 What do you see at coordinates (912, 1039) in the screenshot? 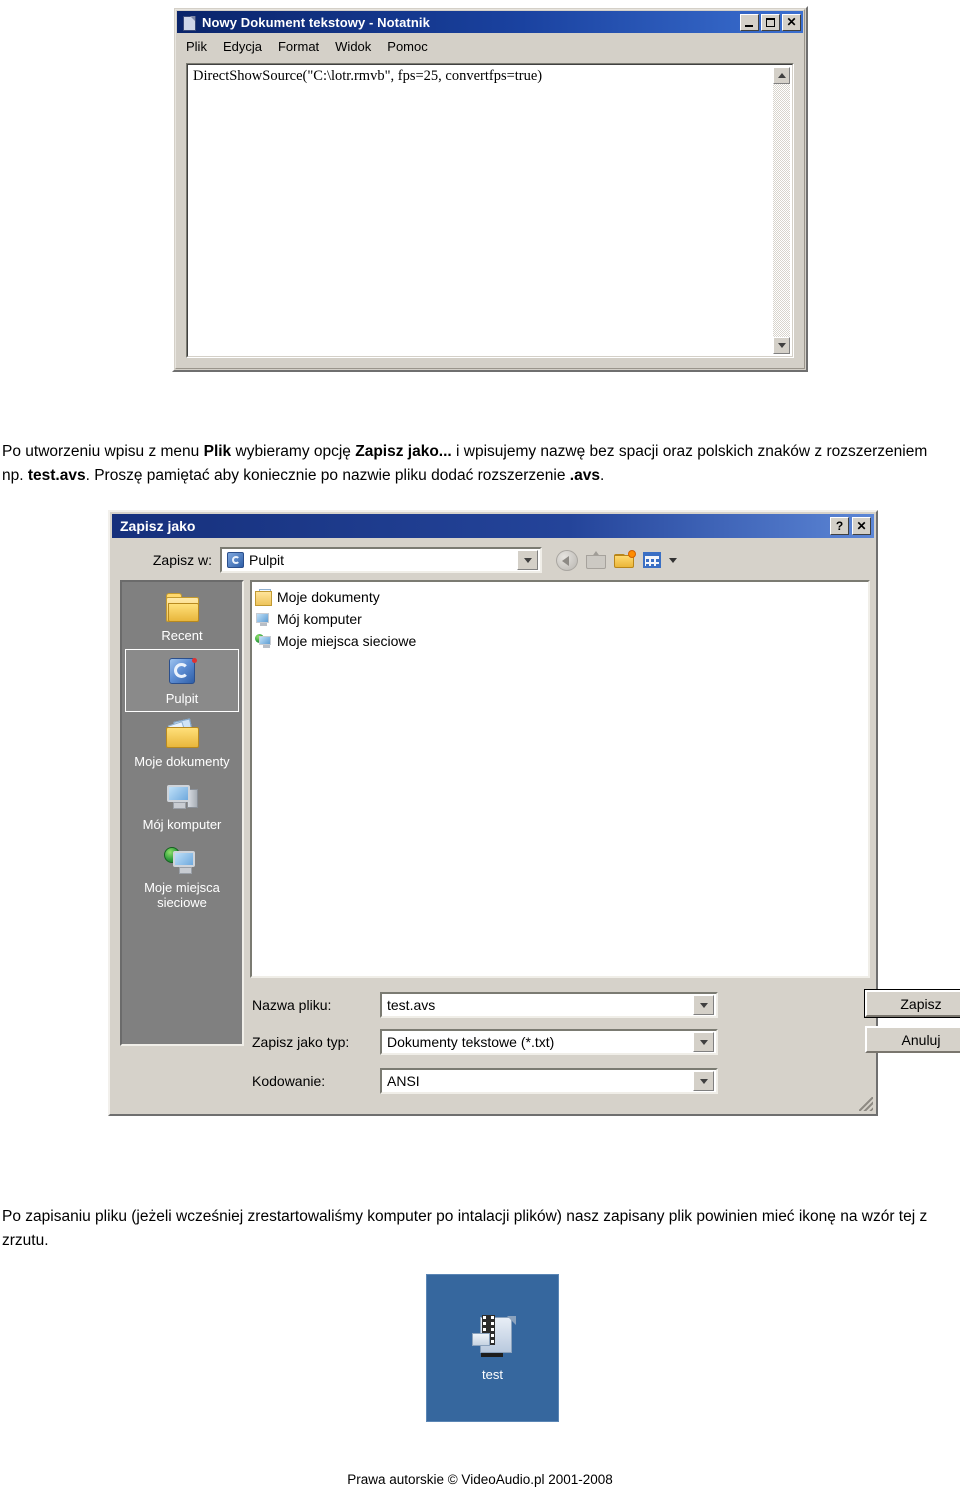
I see `cancel-button: Anuluj` at bounding box center [912, 1039].